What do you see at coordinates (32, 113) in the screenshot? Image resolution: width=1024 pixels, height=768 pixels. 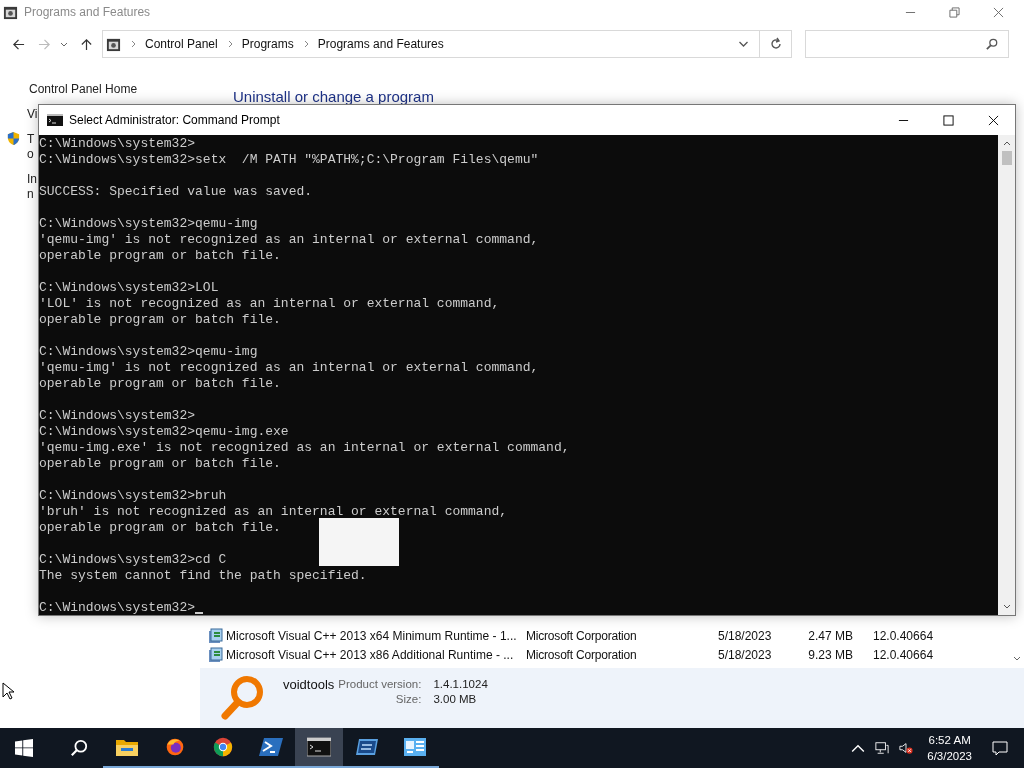 I see `sidebar-link: Vi` at bounding box center [32, 113].